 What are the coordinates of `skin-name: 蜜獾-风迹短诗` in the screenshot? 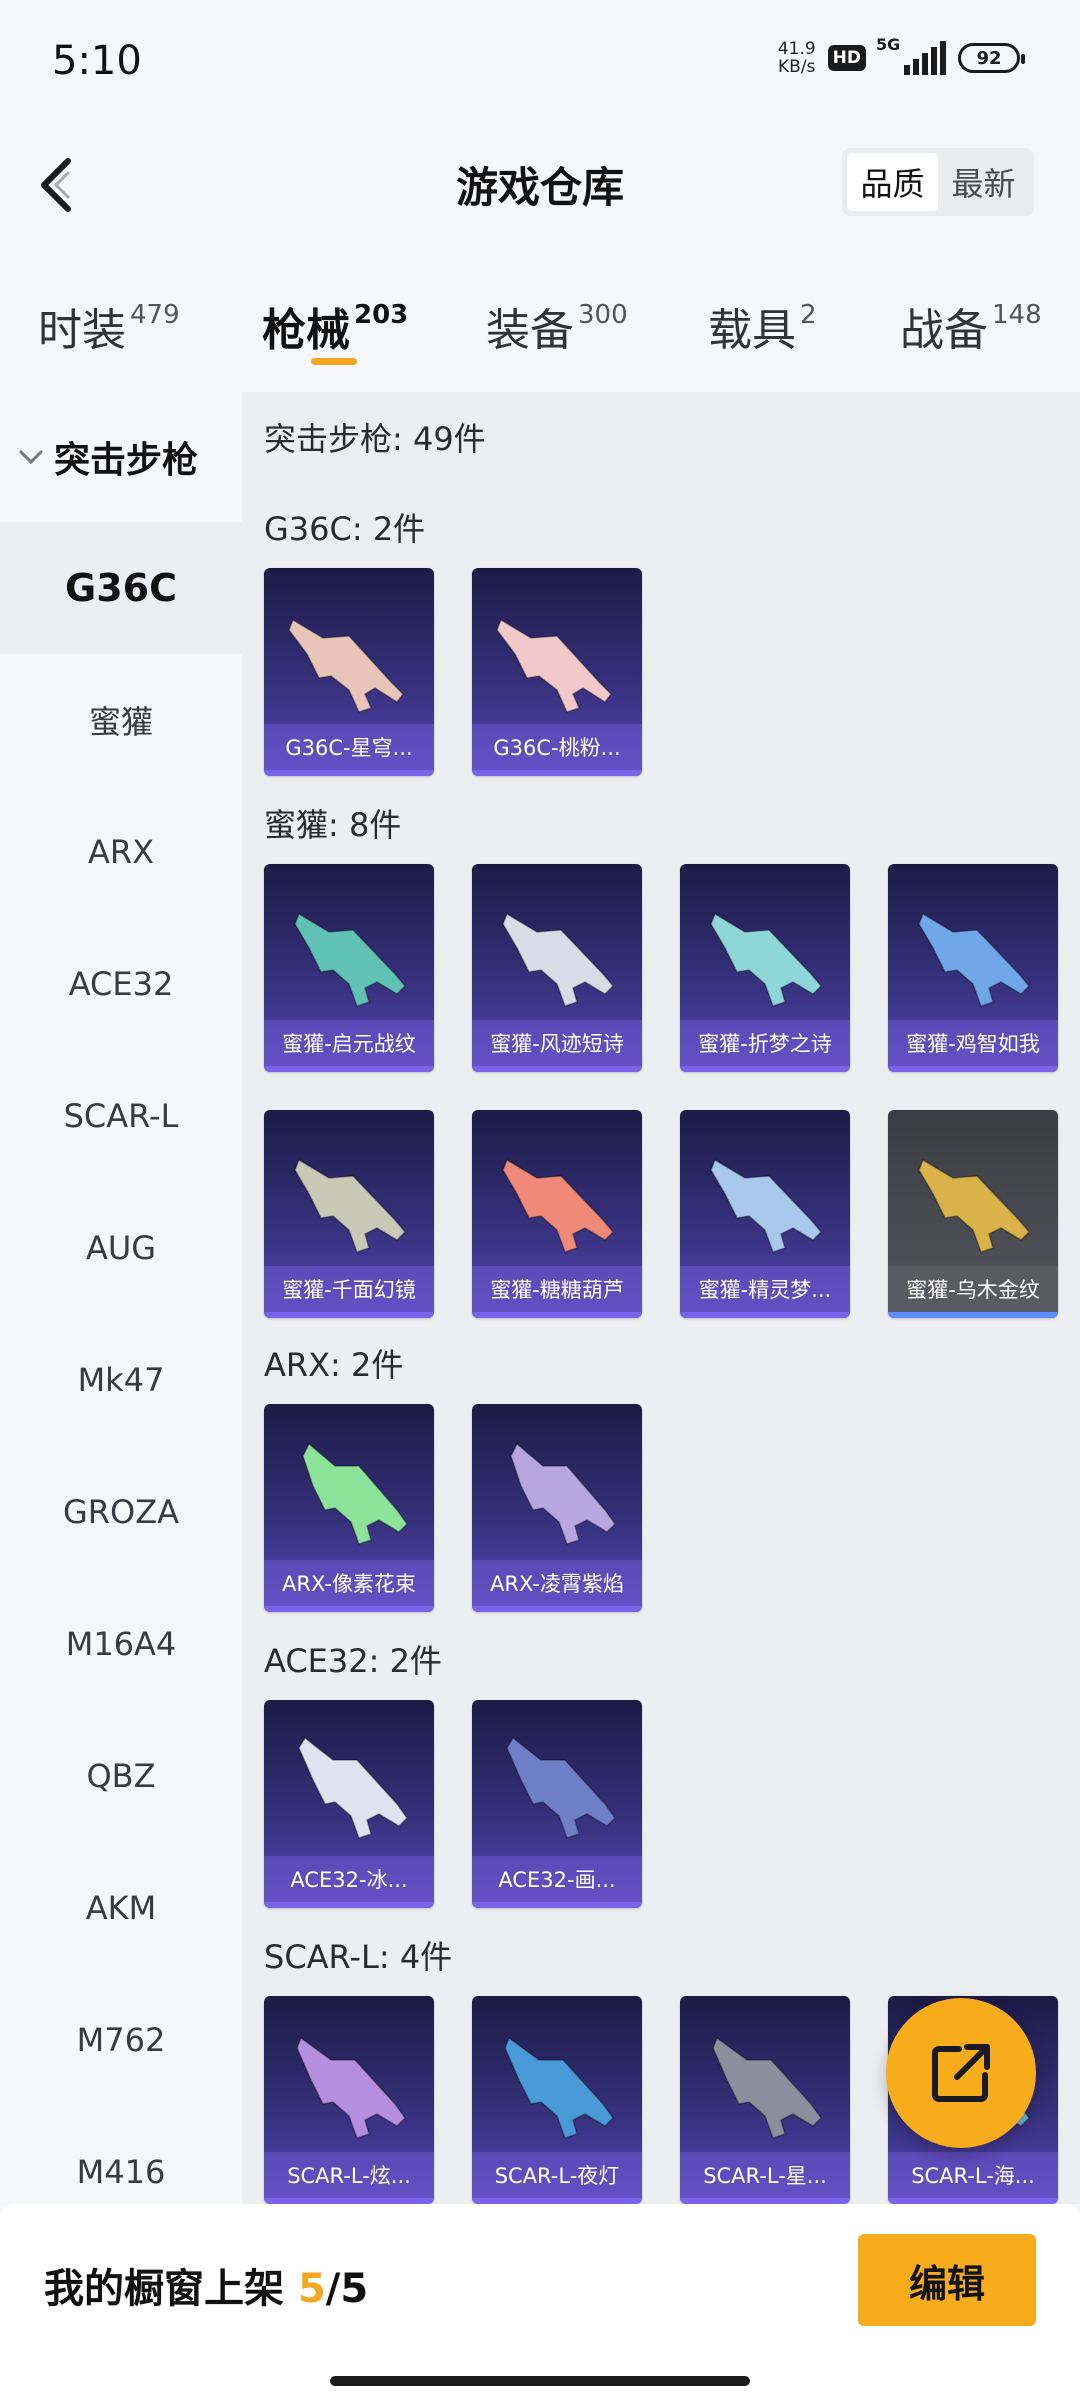 It's located at (557, 1043).